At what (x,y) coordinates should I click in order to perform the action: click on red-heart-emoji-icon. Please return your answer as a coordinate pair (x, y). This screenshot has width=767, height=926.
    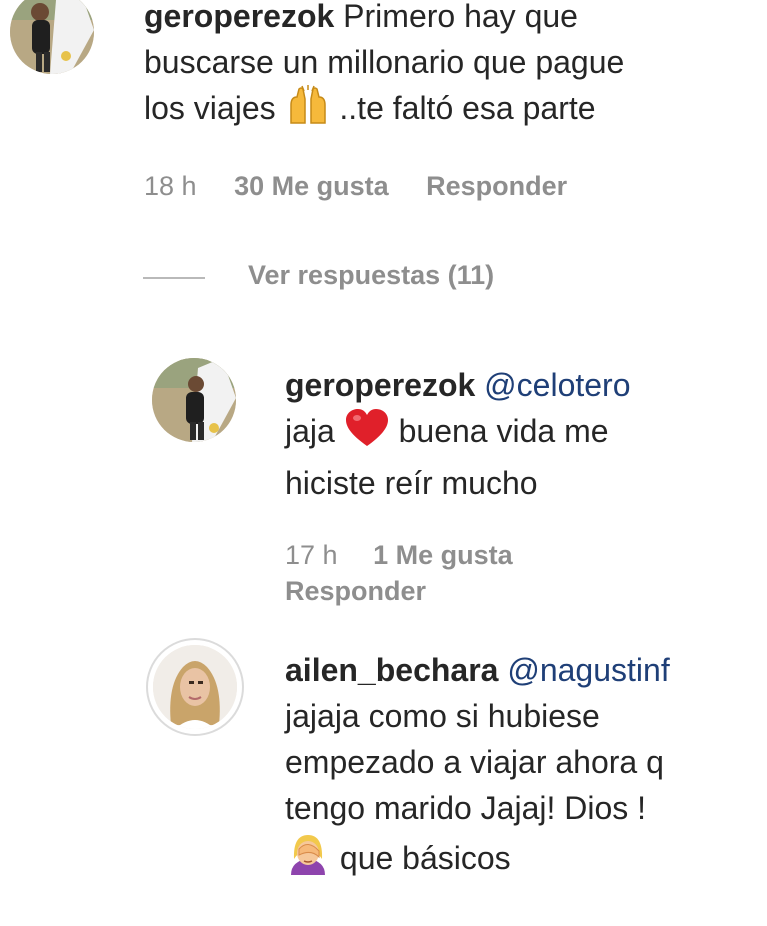
    Looking at the image, I should click on (367, 434).